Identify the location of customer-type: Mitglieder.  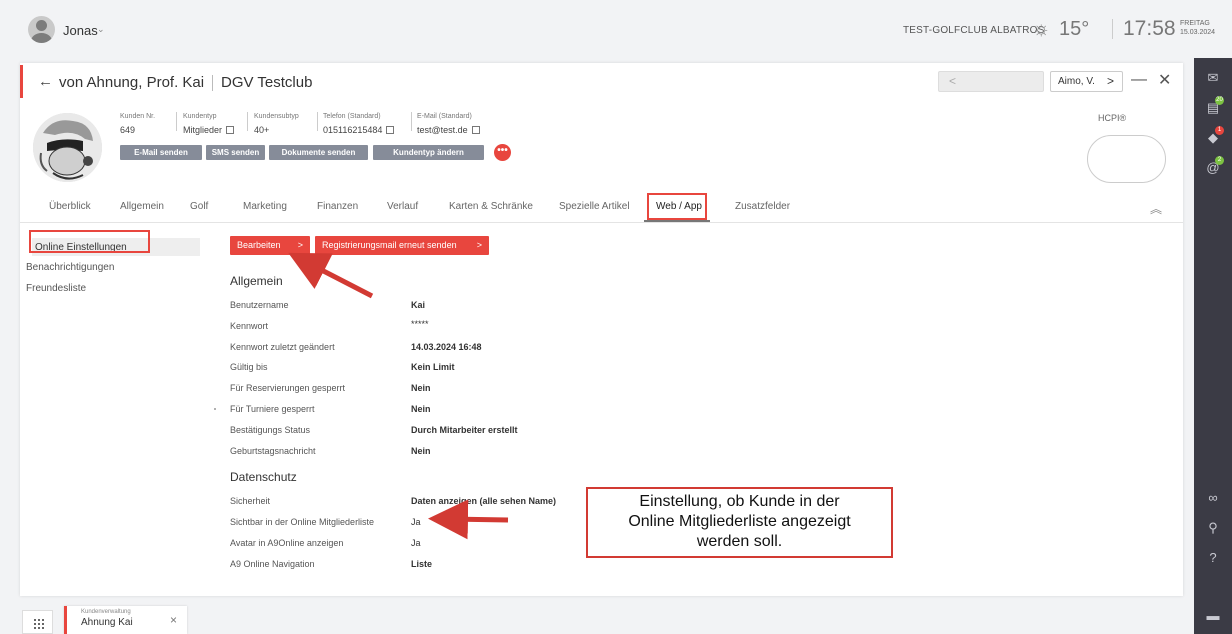
(203, 130).